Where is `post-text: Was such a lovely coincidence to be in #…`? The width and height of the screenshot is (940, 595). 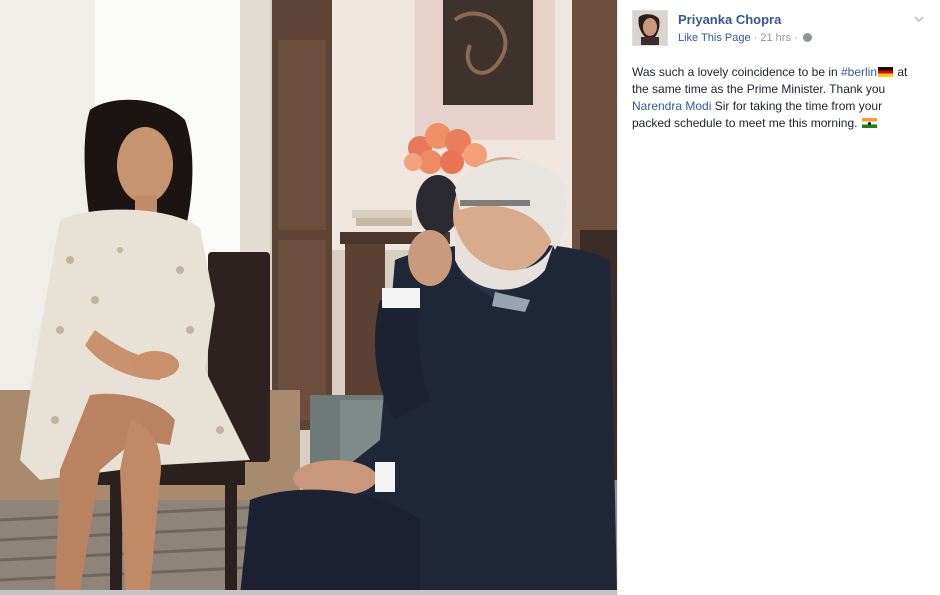 post-text: Was such a lovely coincidence to be in #… is located at coordinates (777, 98).